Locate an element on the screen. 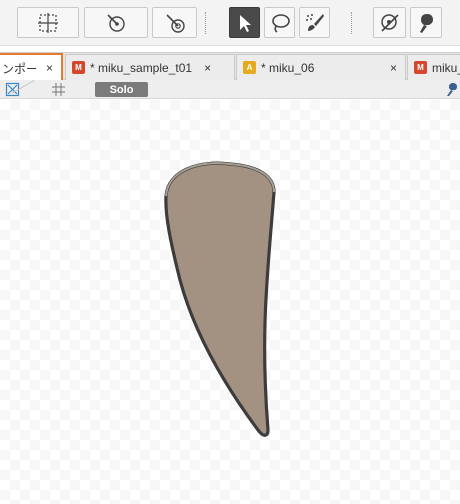  fill-tool-button is located at coordinates (426, 22).